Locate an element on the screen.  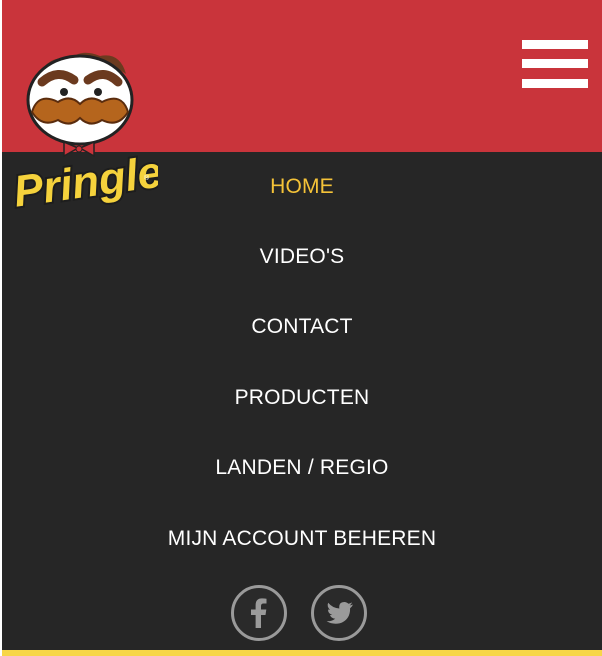
nav-item-mijn-account: MIJN ACCOUNT BEHEREN is located at coordinates (302, 539).